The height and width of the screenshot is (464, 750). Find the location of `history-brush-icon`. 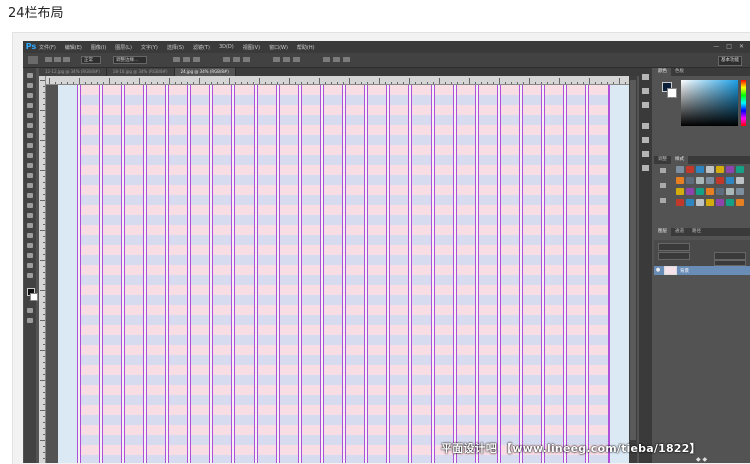

history-brush-icon is located at coordinates (30, 165).